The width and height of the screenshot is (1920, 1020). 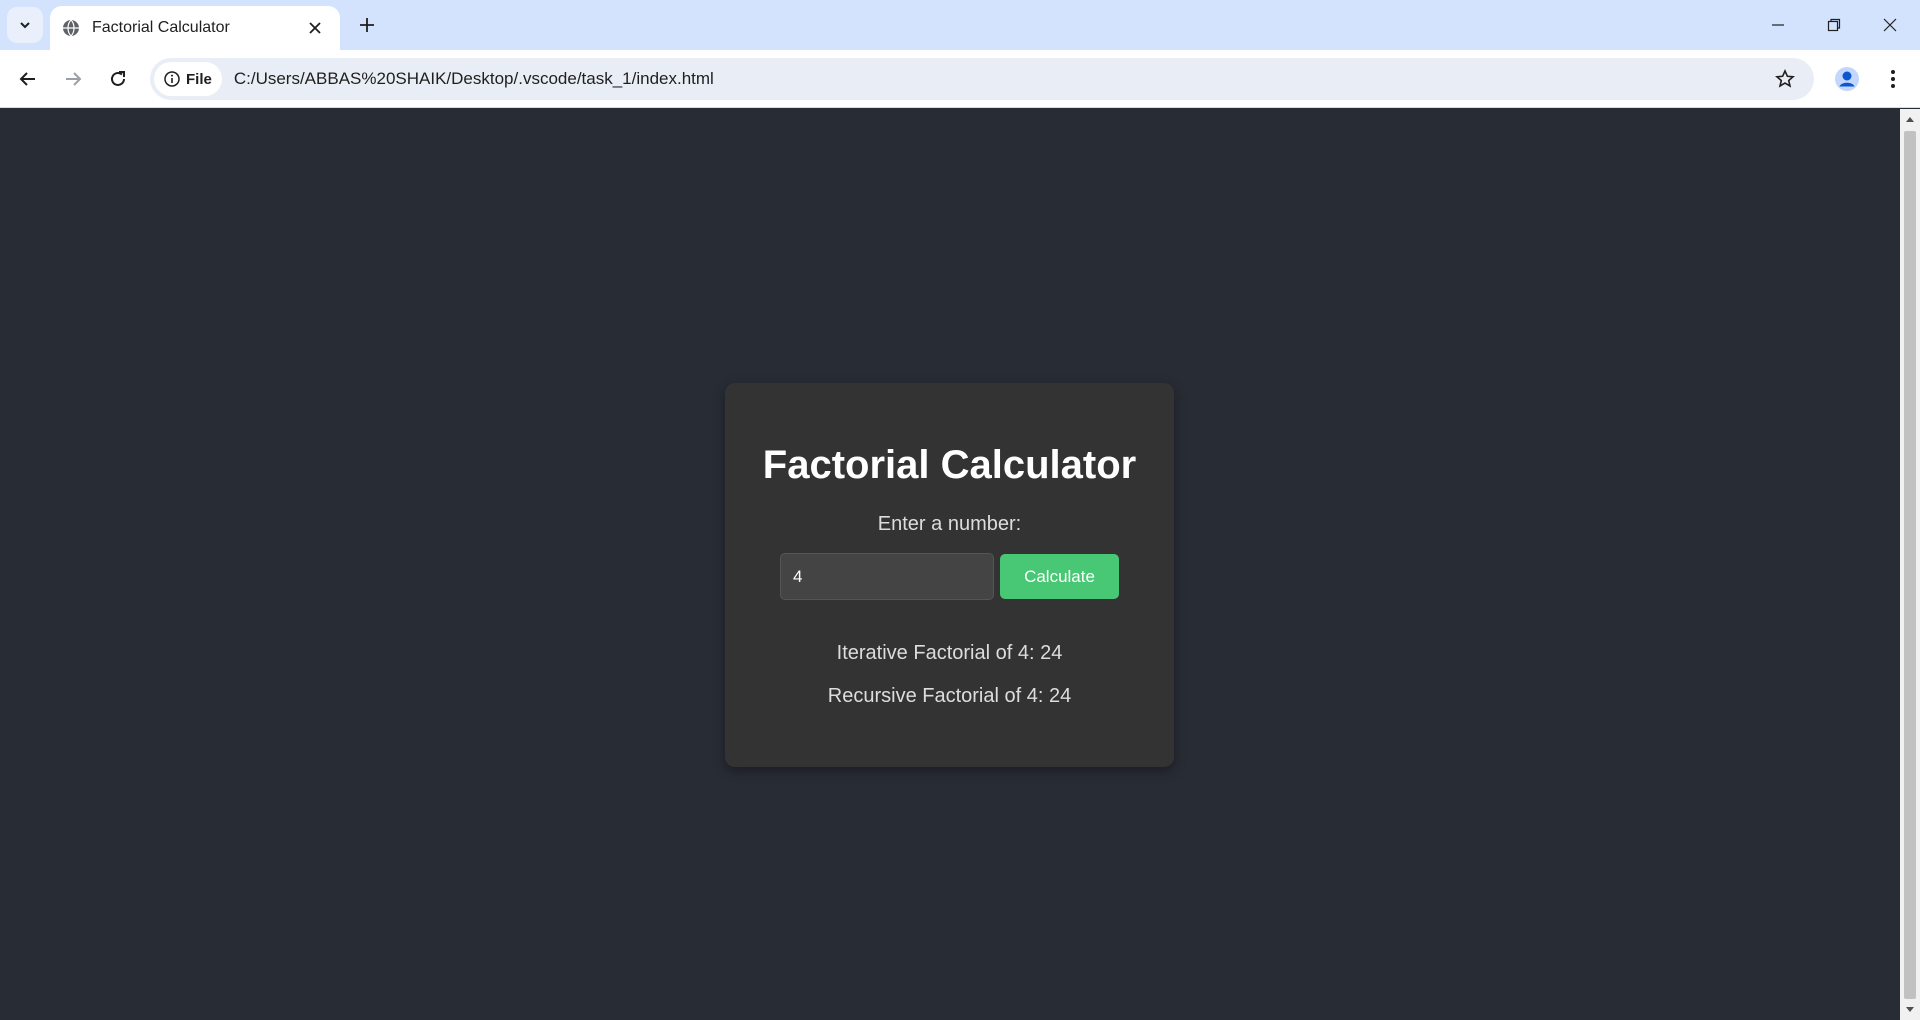 What do you see at coordinates (1778, 25) in the screenshot?
I see `minimize-icon` at bounding box center [1778, 25].